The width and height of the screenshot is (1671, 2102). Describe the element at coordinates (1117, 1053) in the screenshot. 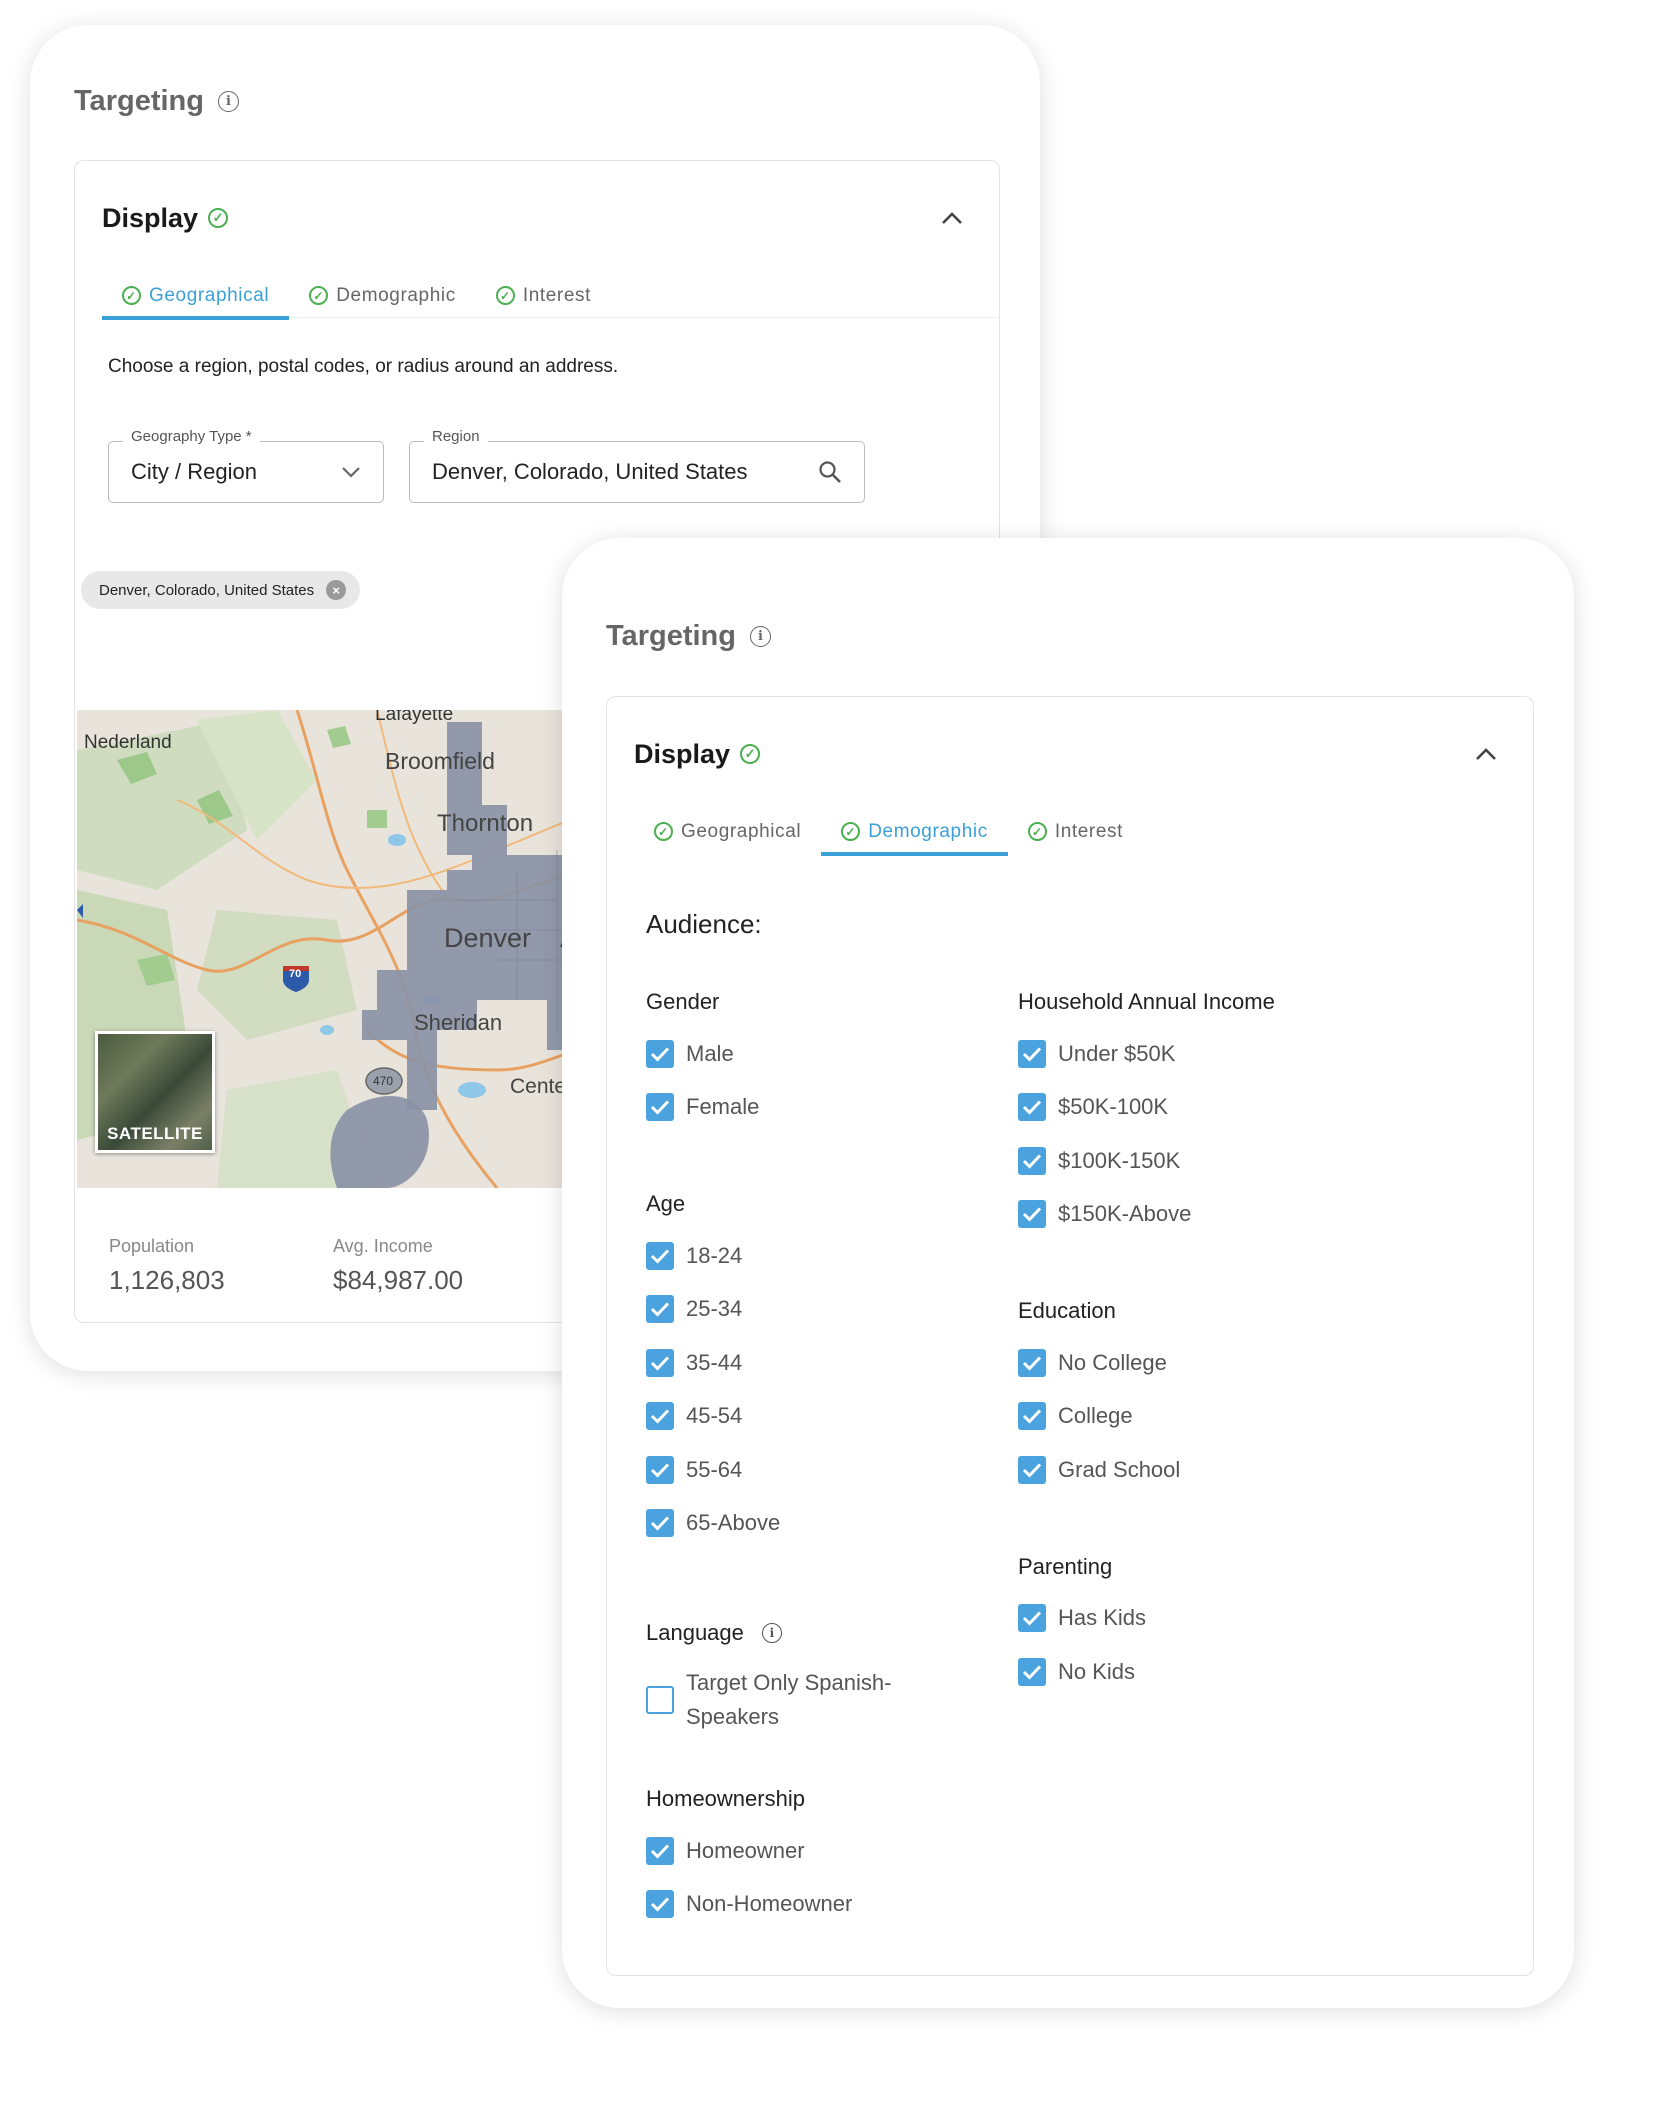

I see `checkbox-label: Under $50K` at that location.